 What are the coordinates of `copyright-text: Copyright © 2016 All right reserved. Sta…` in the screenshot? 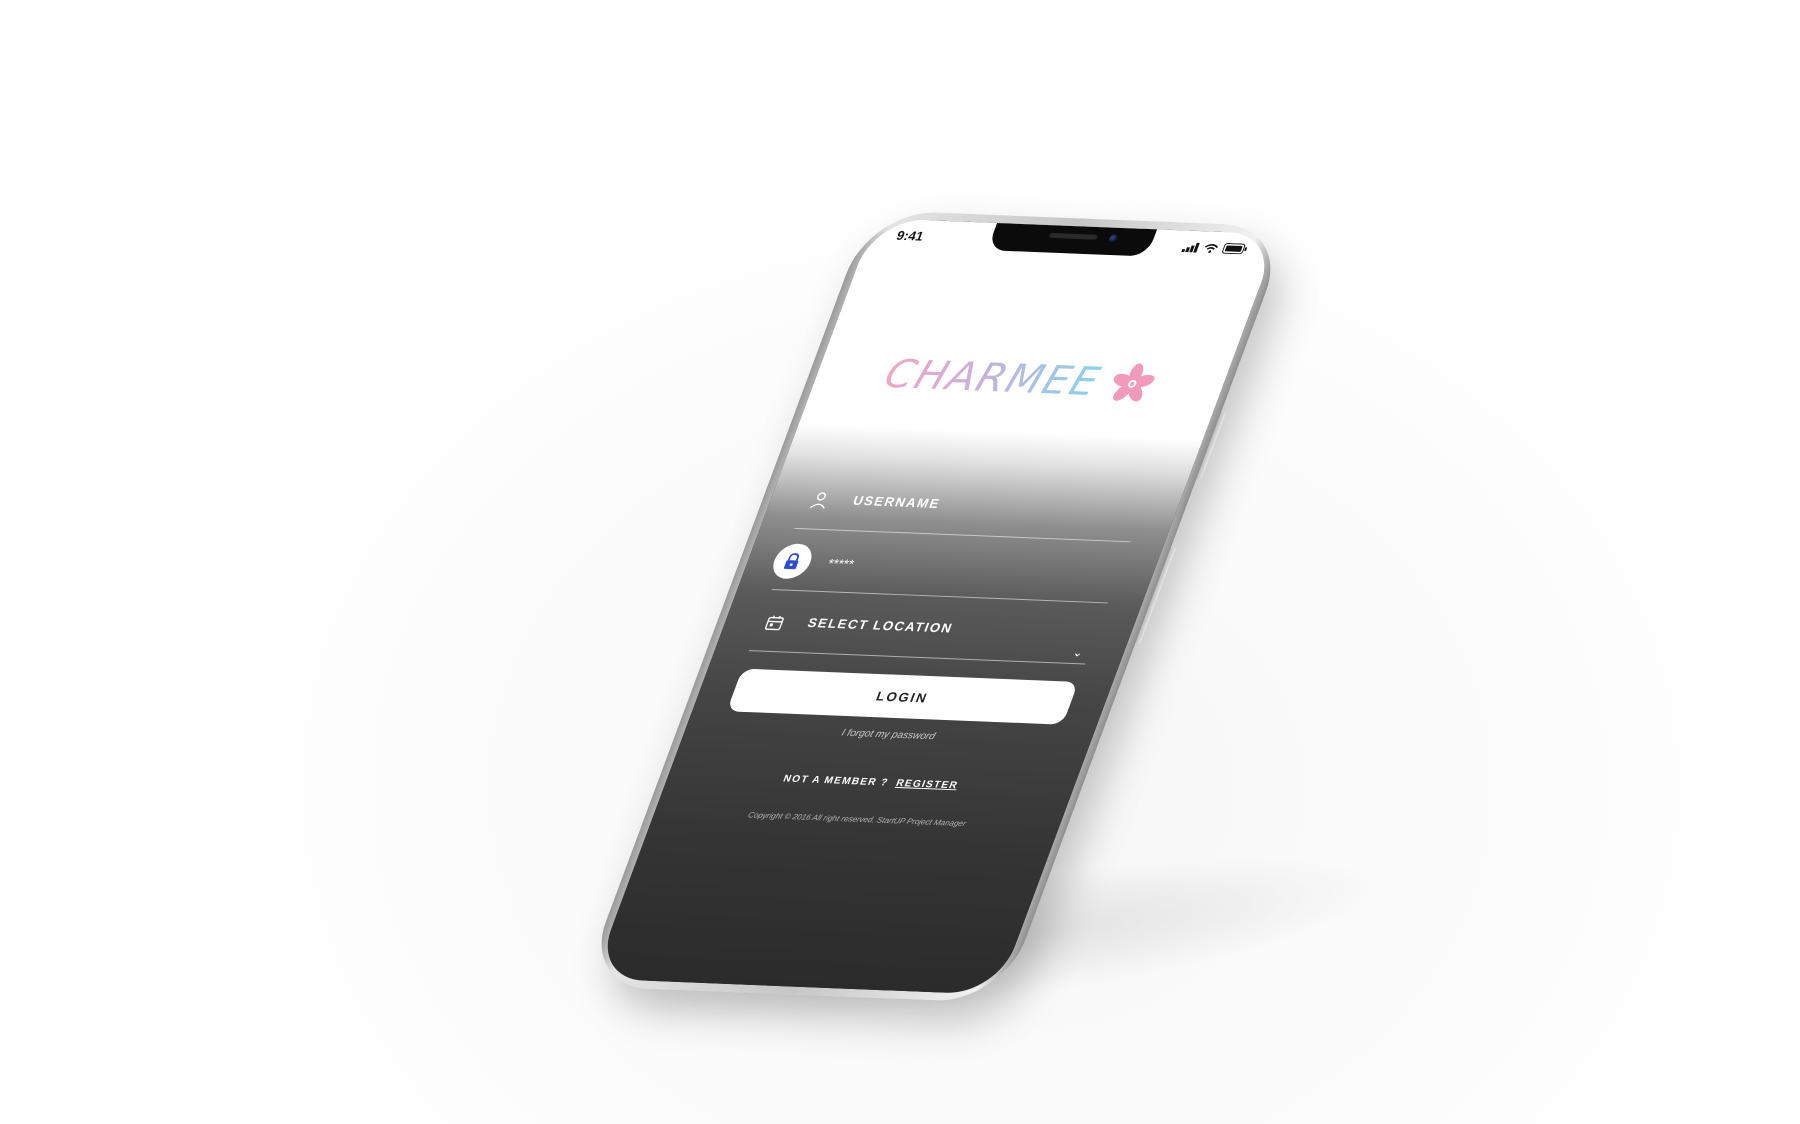 It's located at (857, 819).